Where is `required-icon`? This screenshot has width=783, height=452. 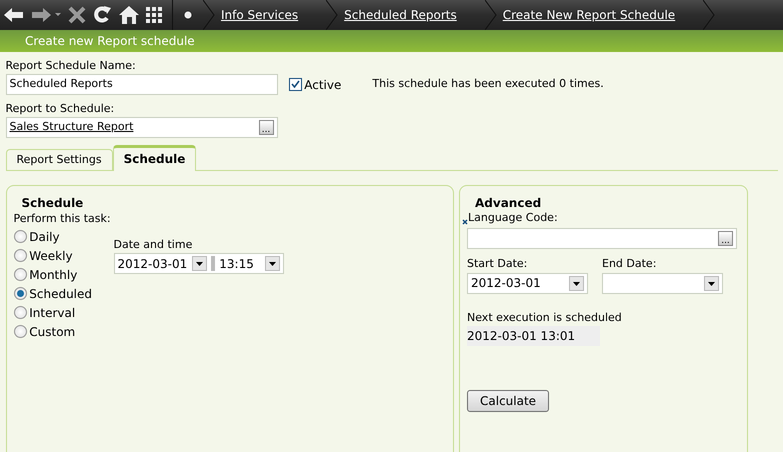
required-icon is located at coordinates (465, 221).